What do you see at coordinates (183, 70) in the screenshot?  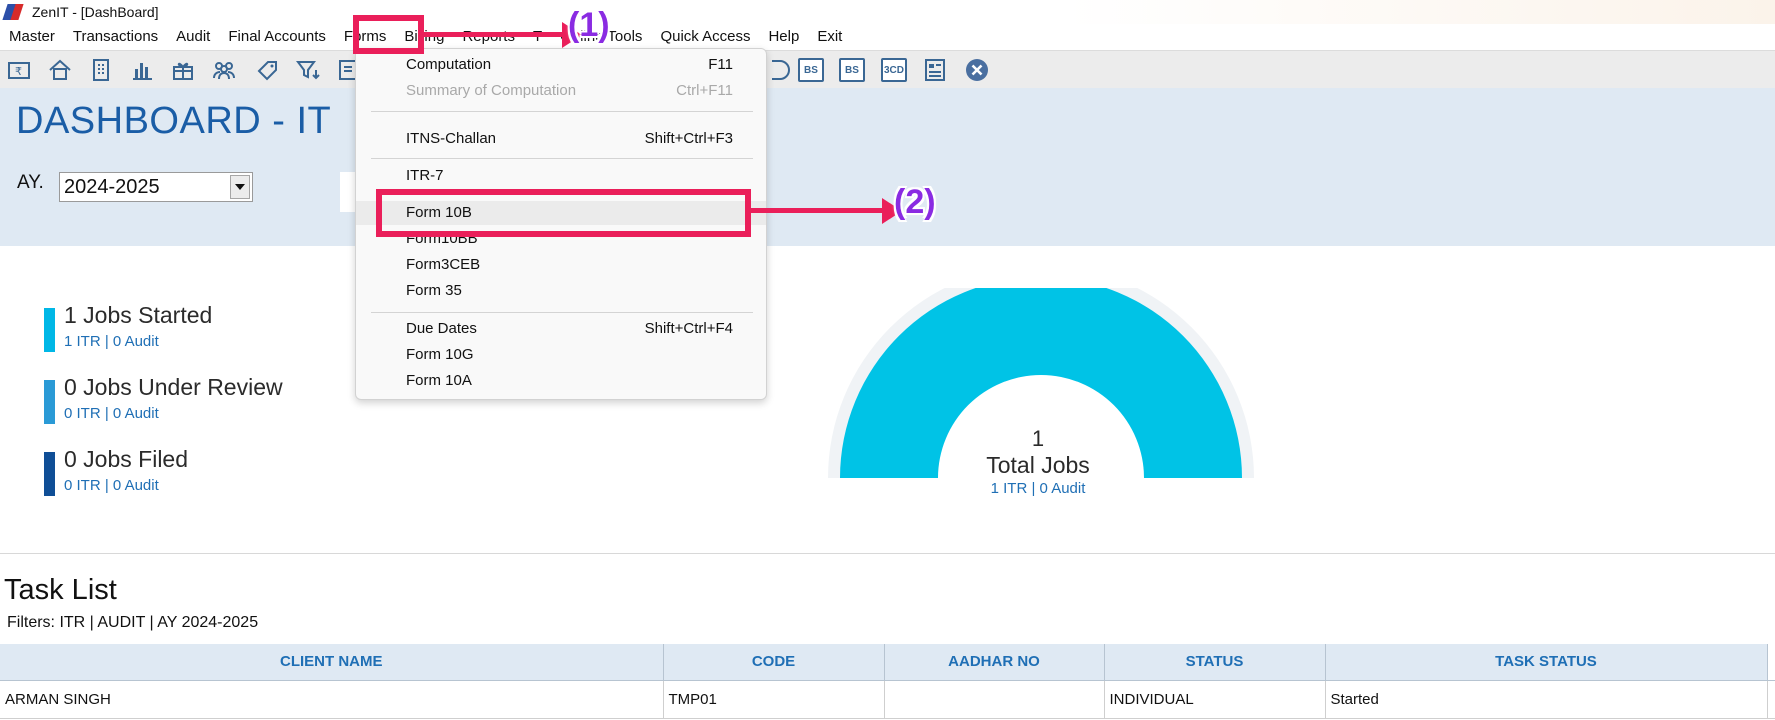 I see `gift-icon` at bounding box center [183, 70].